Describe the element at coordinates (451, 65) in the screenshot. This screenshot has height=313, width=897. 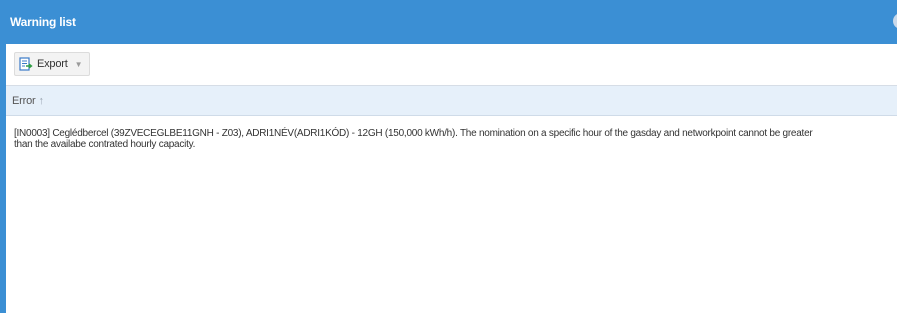
I see `toolbar: Export ▼` at that location.